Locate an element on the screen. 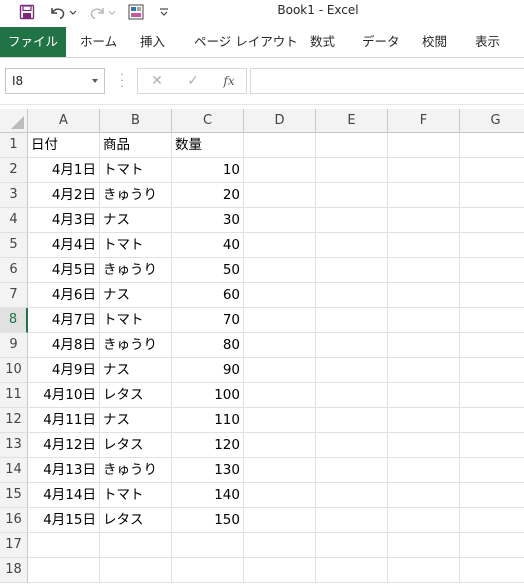 Image resolution: width=524 pixels, height=584 pixels. cell-g3 is located at coordinates (492, 195).